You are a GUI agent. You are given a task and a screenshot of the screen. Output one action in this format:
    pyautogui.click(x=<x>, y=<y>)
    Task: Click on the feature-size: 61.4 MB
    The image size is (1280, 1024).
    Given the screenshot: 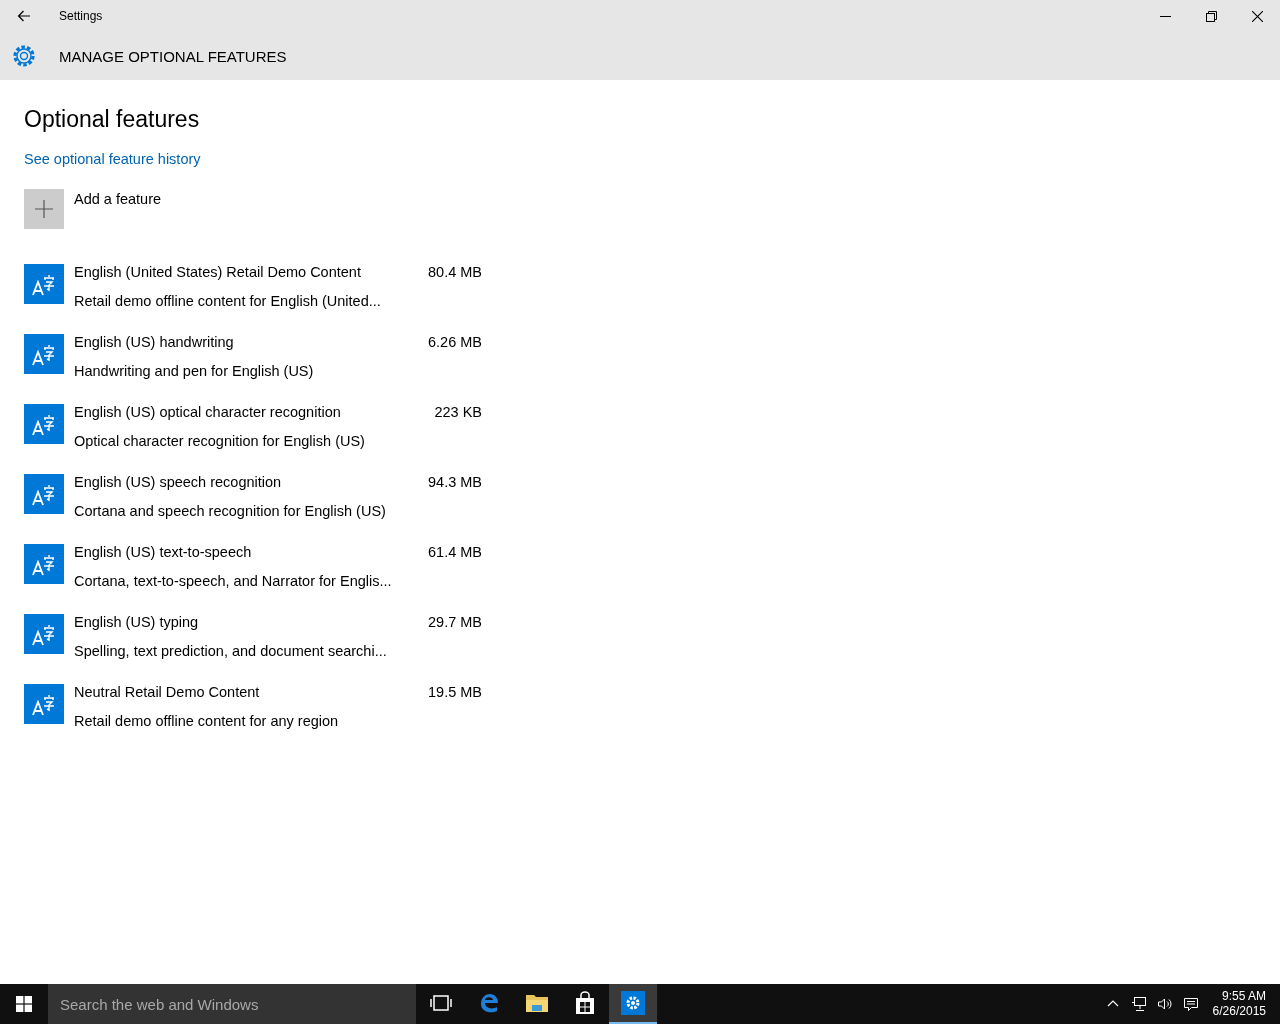 What is the action you would take?
    pyautogui.click(x=454, y=552)
    